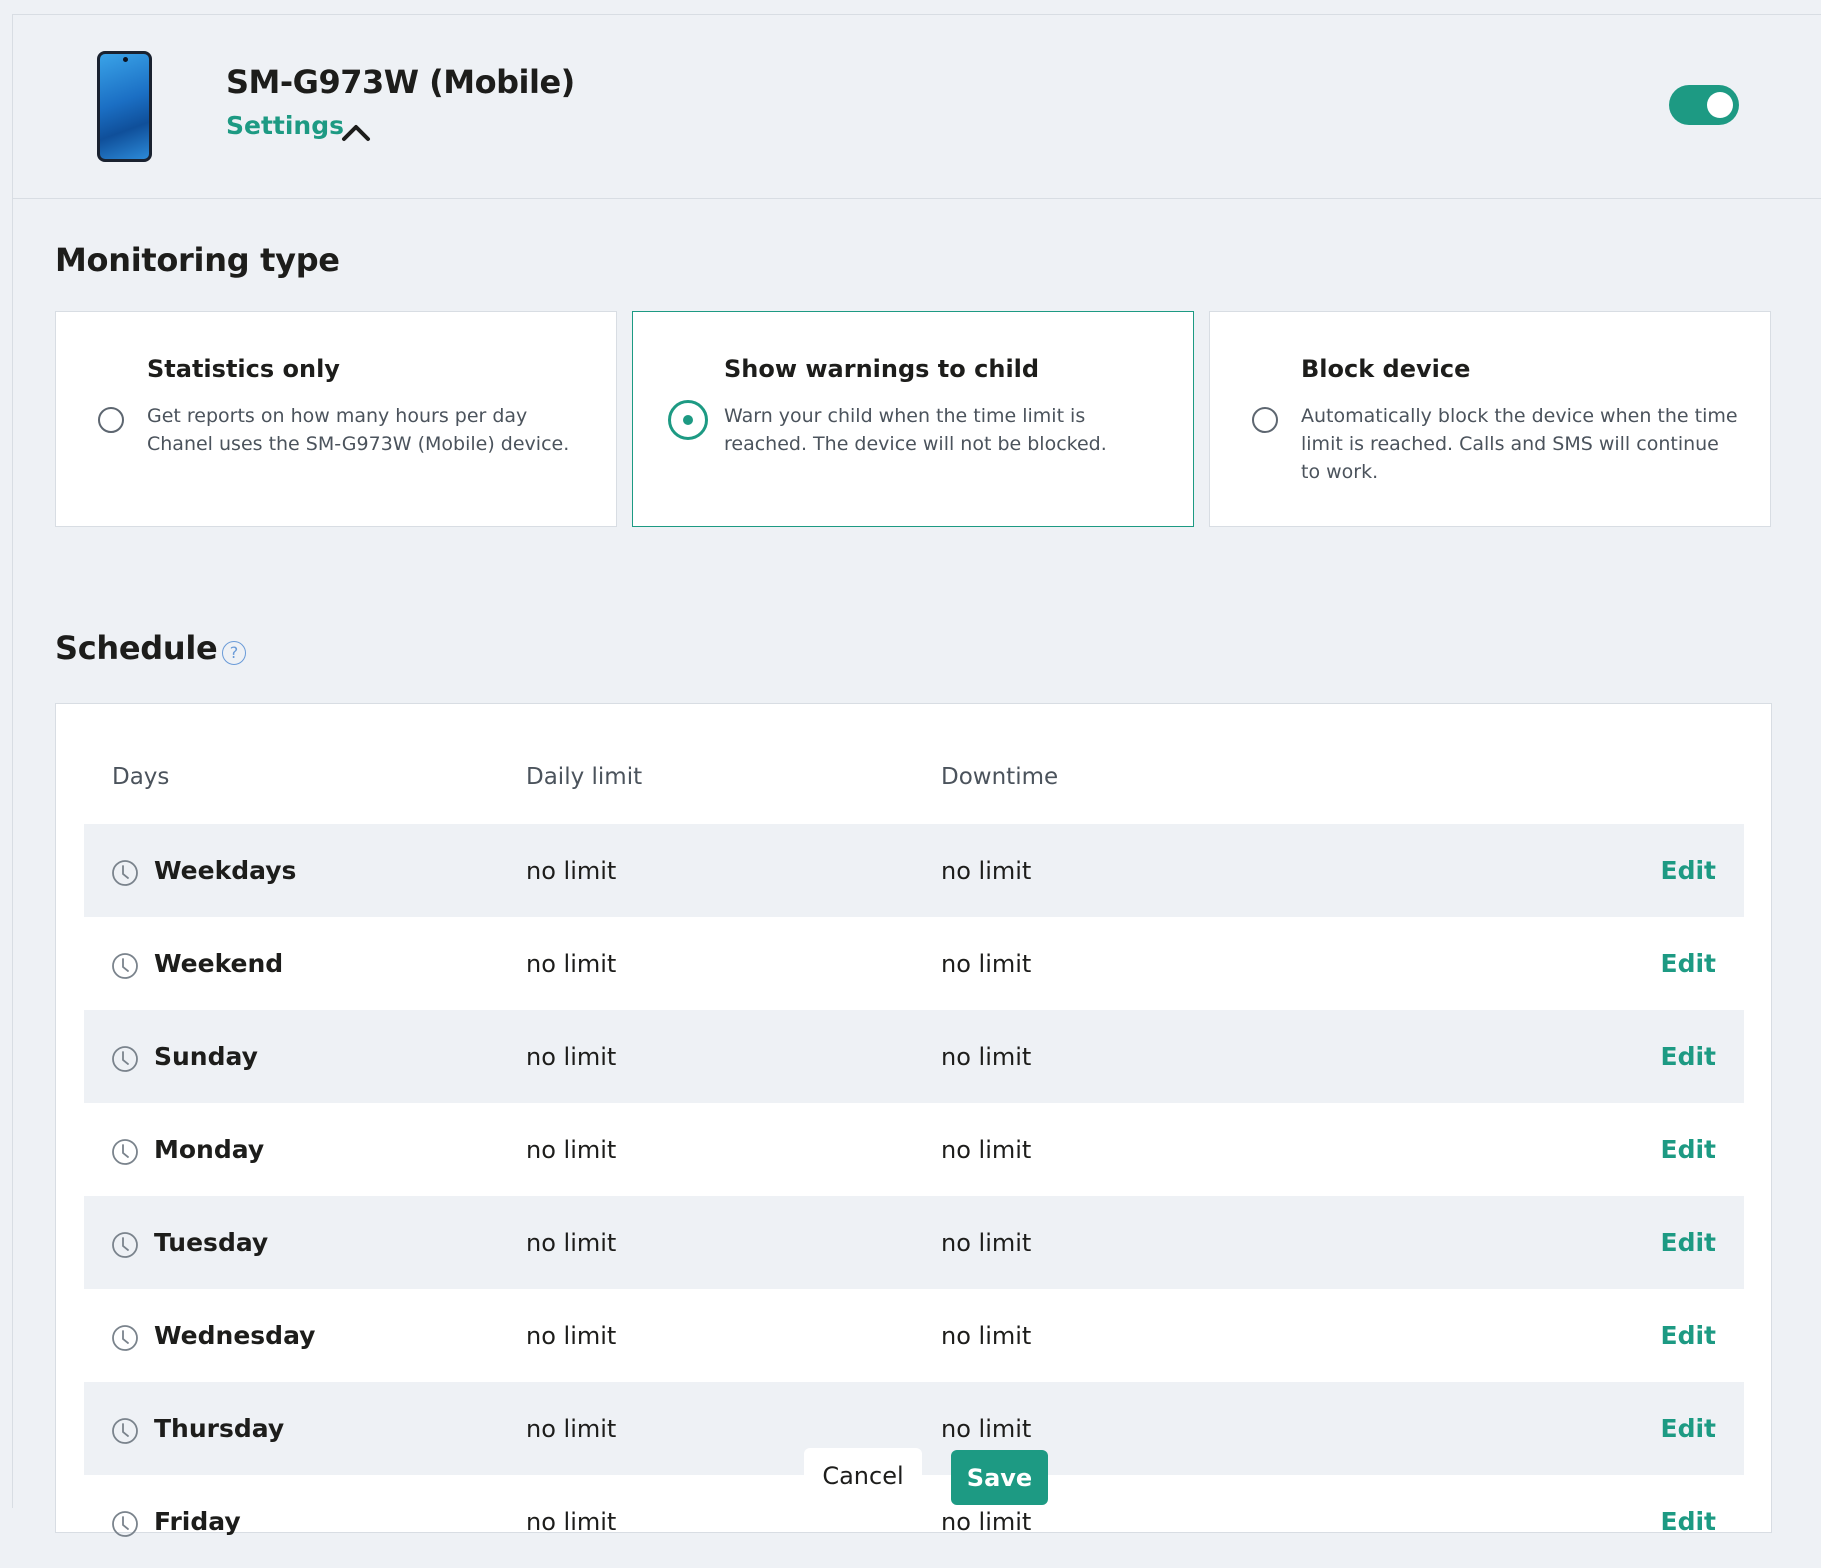 The image size is (1821, 1568). I want to click on table-row: Tuesday no limit no limit Edit, so click(914, 1242).